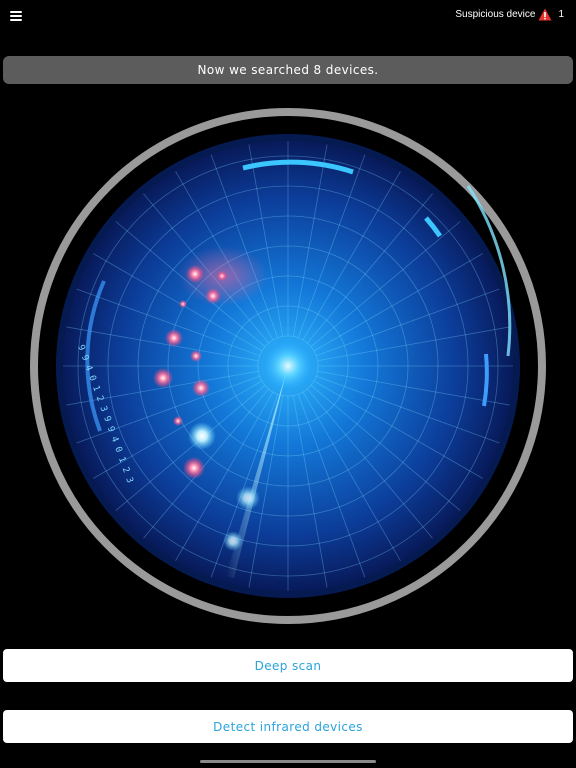 This screenshot has height=768, width=576. I want to click on hamburger-menu-icon, so click(17, 16).